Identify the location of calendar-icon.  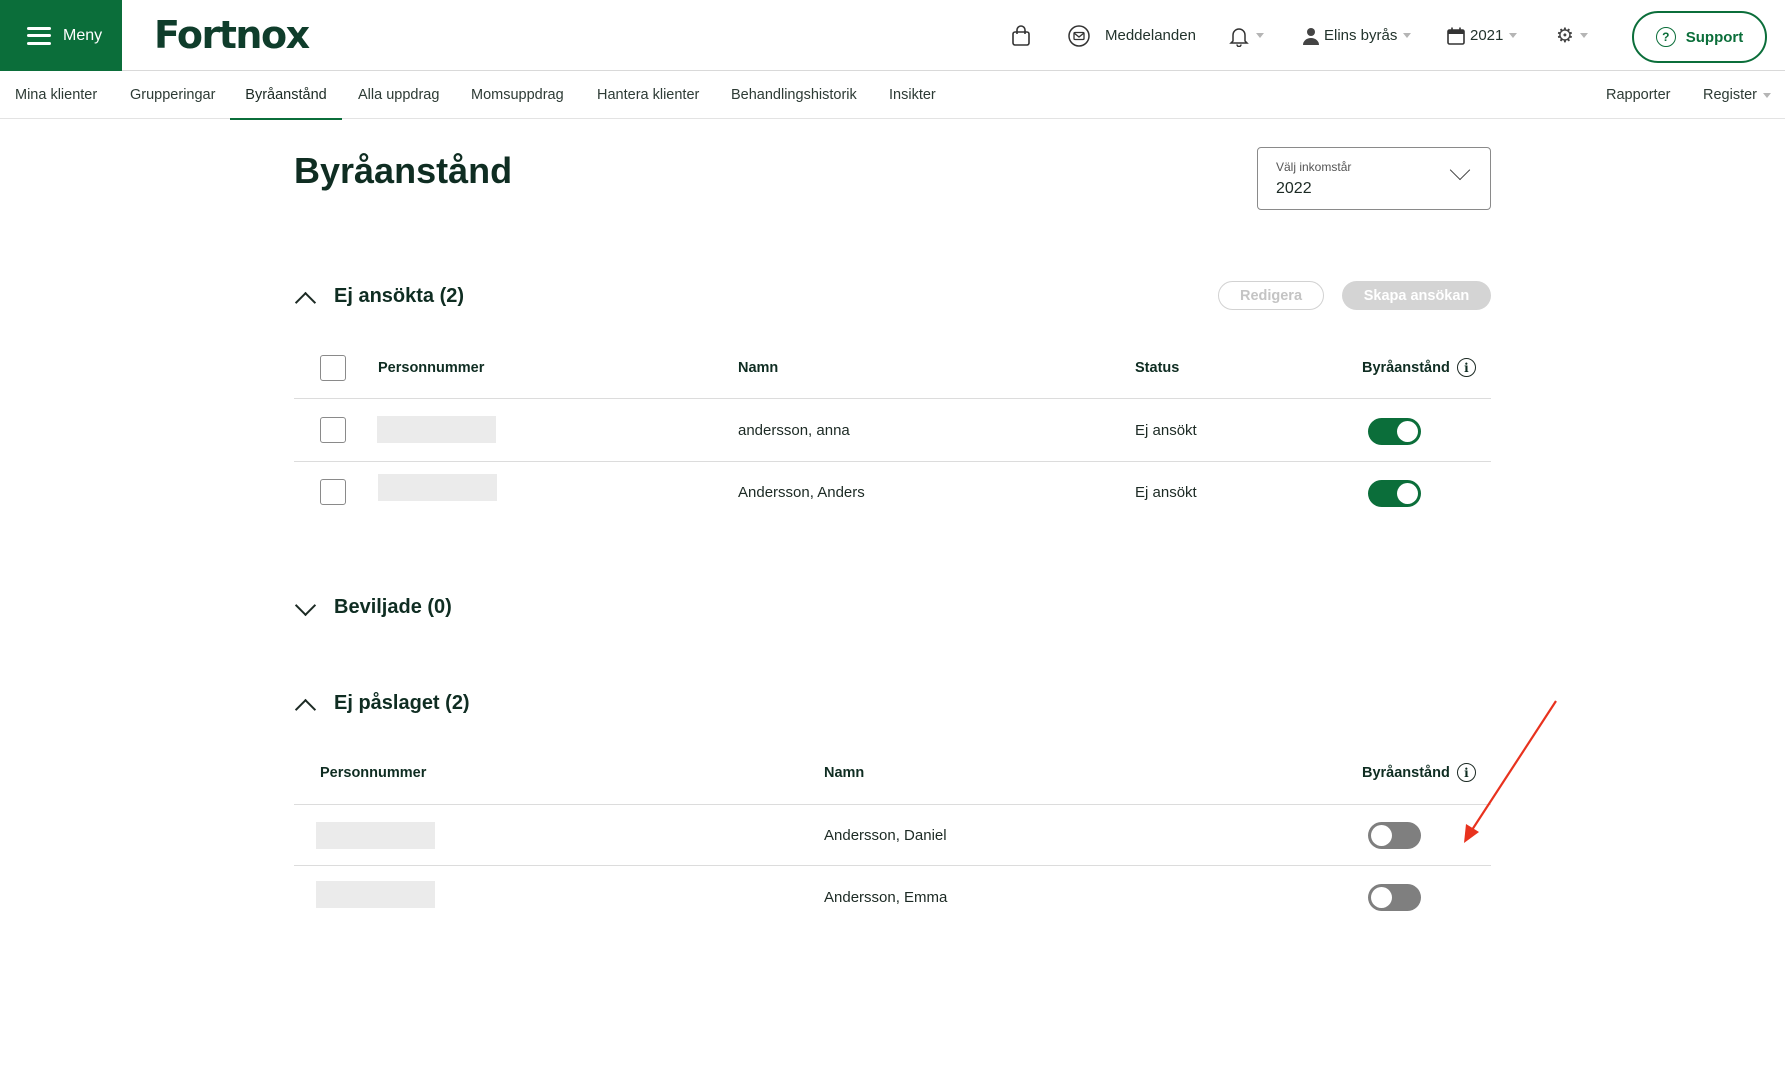
(1456, 36).